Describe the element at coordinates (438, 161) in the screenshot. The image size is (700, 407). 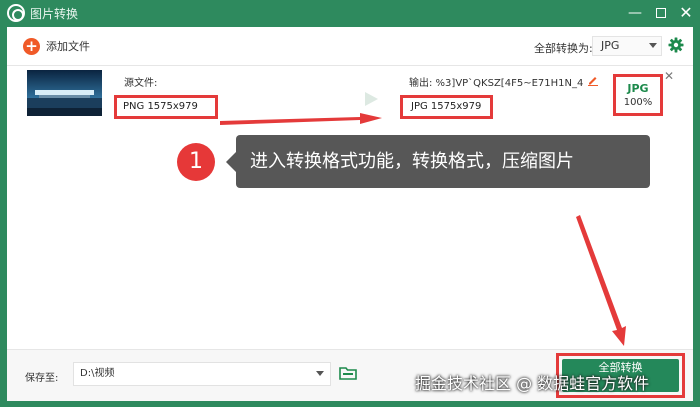
I see `annotation-callout: 进入转换格式功能，转换格式，压缩图片` at that location.